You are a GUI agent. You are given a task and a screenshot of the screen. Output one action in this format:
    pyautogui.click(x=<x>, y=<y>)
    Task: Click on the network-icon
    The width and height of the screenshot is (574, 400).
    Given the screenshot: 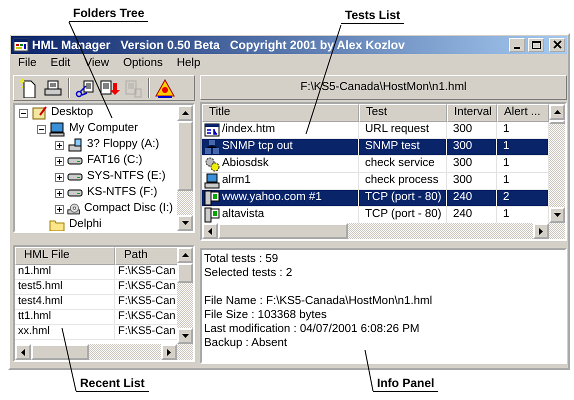 What is the action you would take?
    pyautogui.click(x=212, y=147)
    